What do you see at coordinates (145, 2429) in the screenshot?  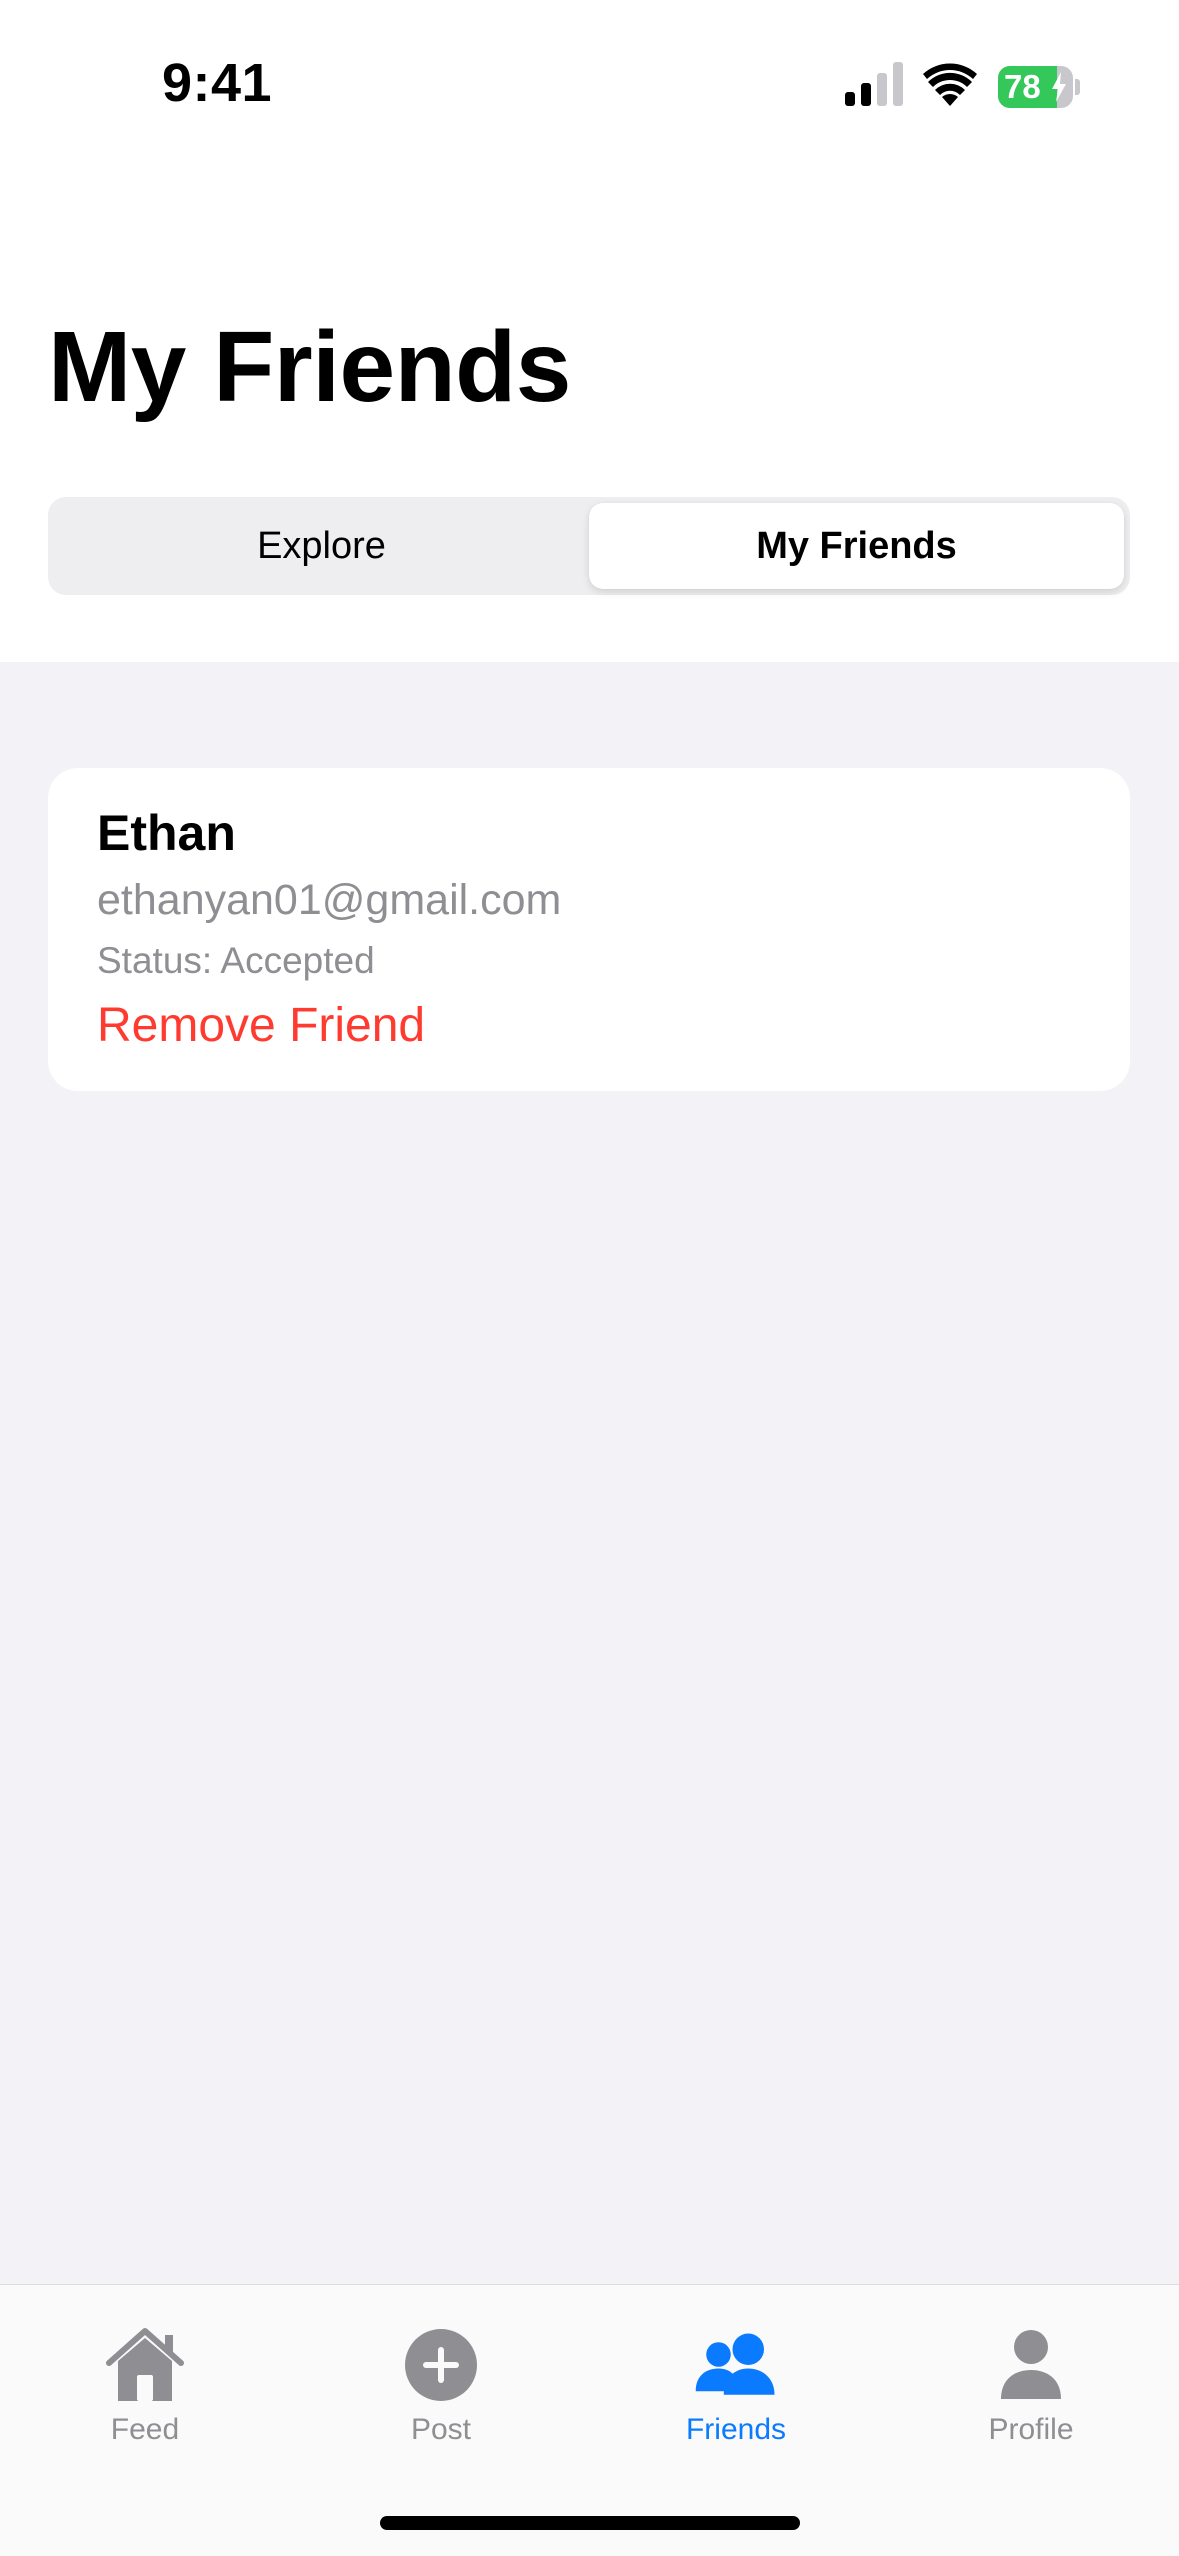 I see `tab-feed-label: Feed` at bounding box center [145, 2429].